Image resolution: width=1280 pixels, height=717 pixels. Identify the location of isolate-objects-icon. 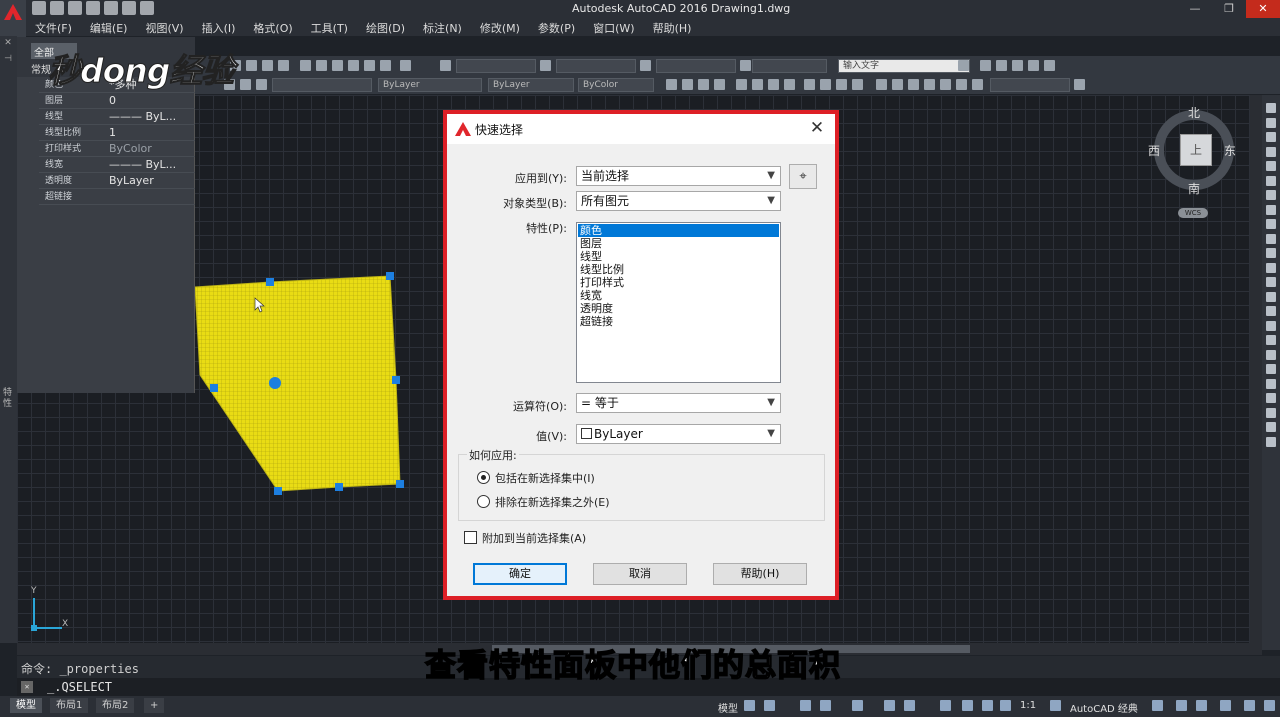
(1201, 705).